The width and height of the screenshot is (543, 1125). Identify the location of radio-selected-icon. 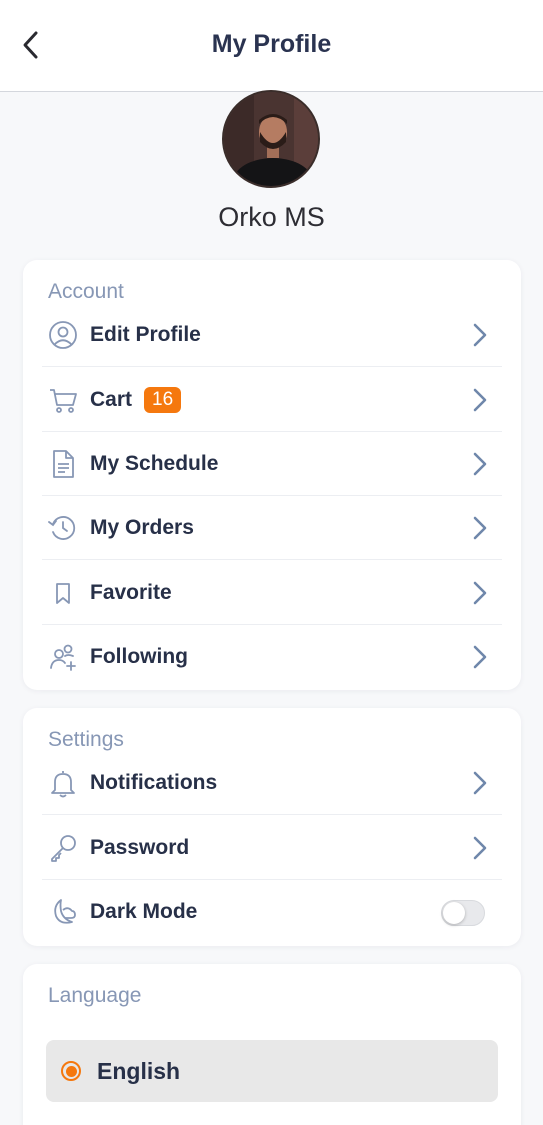
(71, 1071).